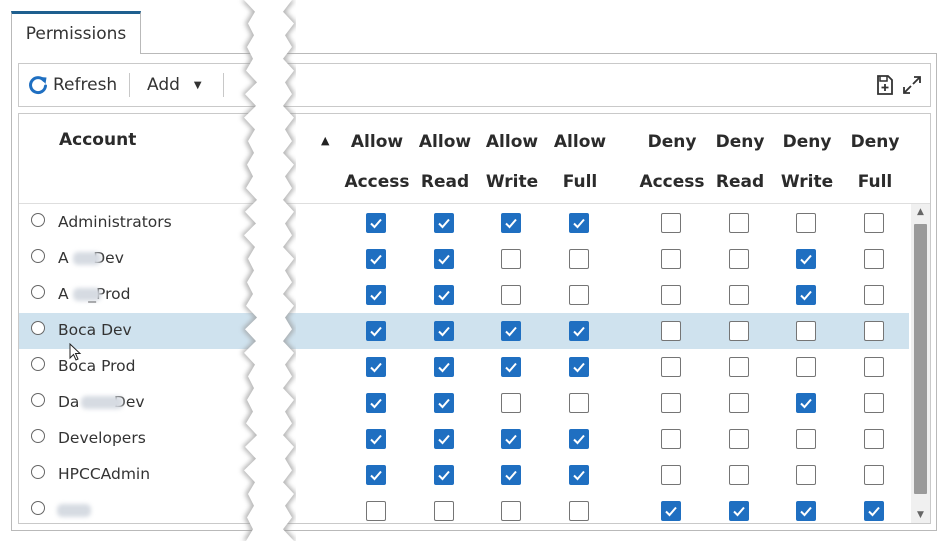  I want to click on column-header-deny-full: Deny Full, so click(875, 162).